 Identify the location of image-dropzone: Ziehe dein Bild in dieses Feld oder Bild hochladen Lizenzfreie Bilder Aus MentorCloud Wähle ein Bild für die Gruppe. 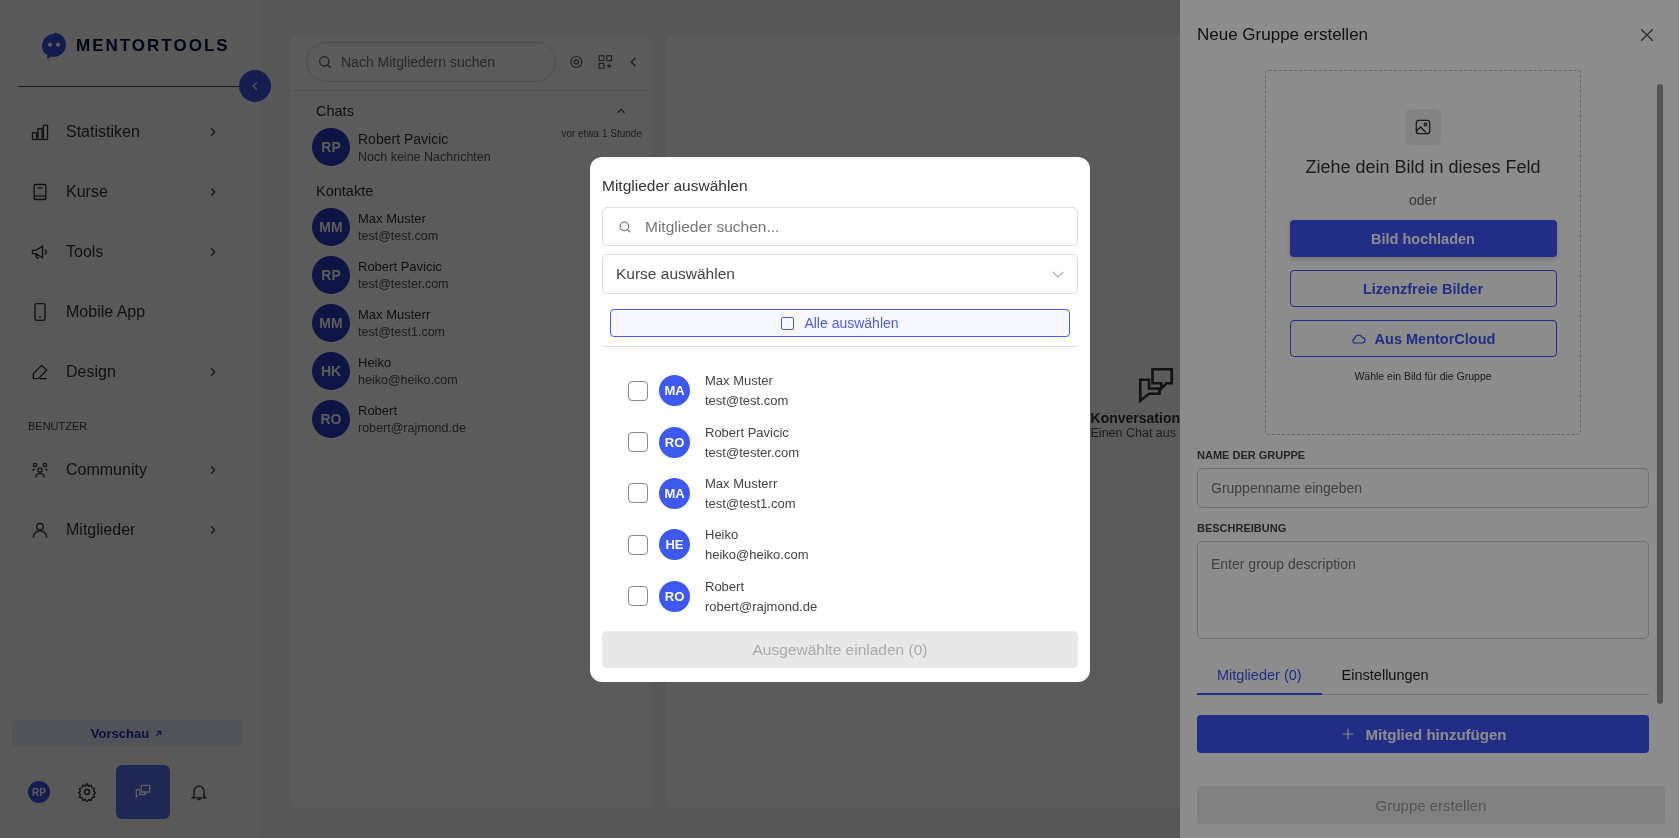
(1423, 252).